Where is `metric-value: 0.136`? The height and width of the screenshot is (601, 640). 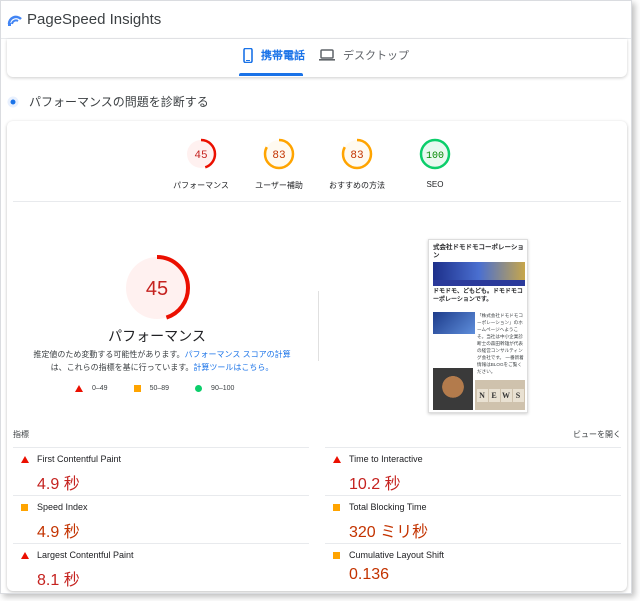
metric-value: 0.136 is located at coordinates (369, 574).